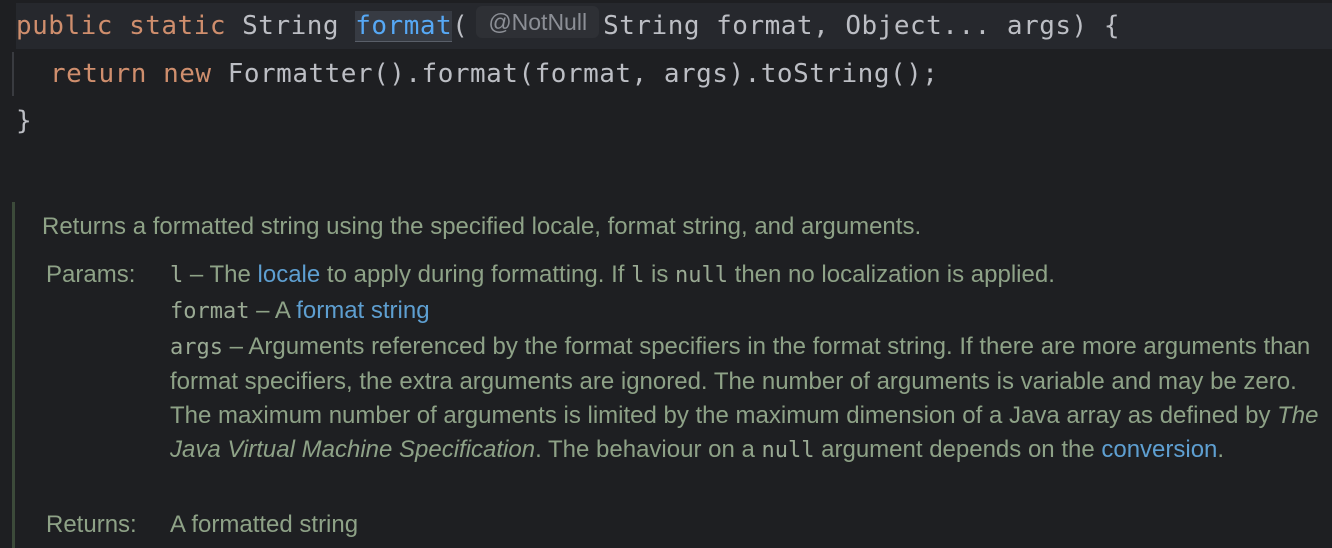  I want to click on keyword-new: new, so click(187, 74).